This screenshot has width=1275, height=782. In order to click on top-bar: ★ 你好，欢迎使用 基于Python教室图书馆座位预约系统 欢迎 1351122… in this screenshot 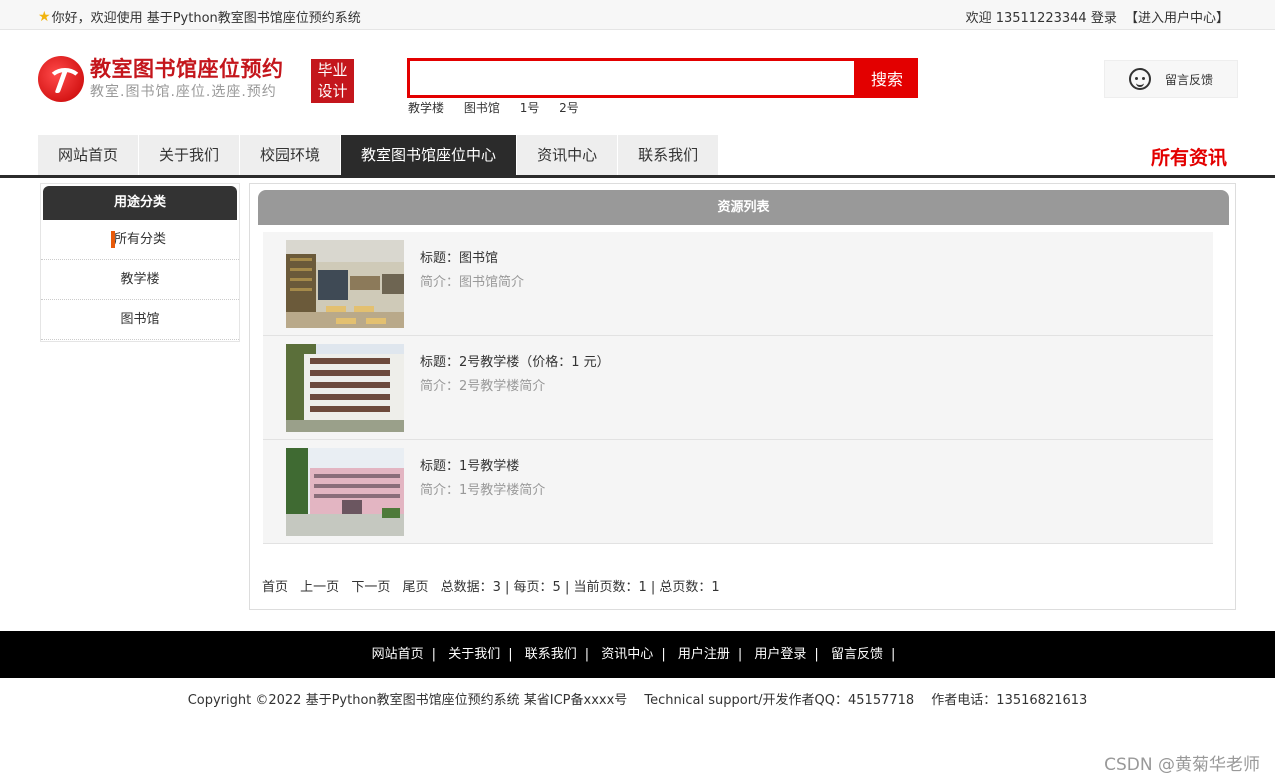, I will do `click(637, 15)`.